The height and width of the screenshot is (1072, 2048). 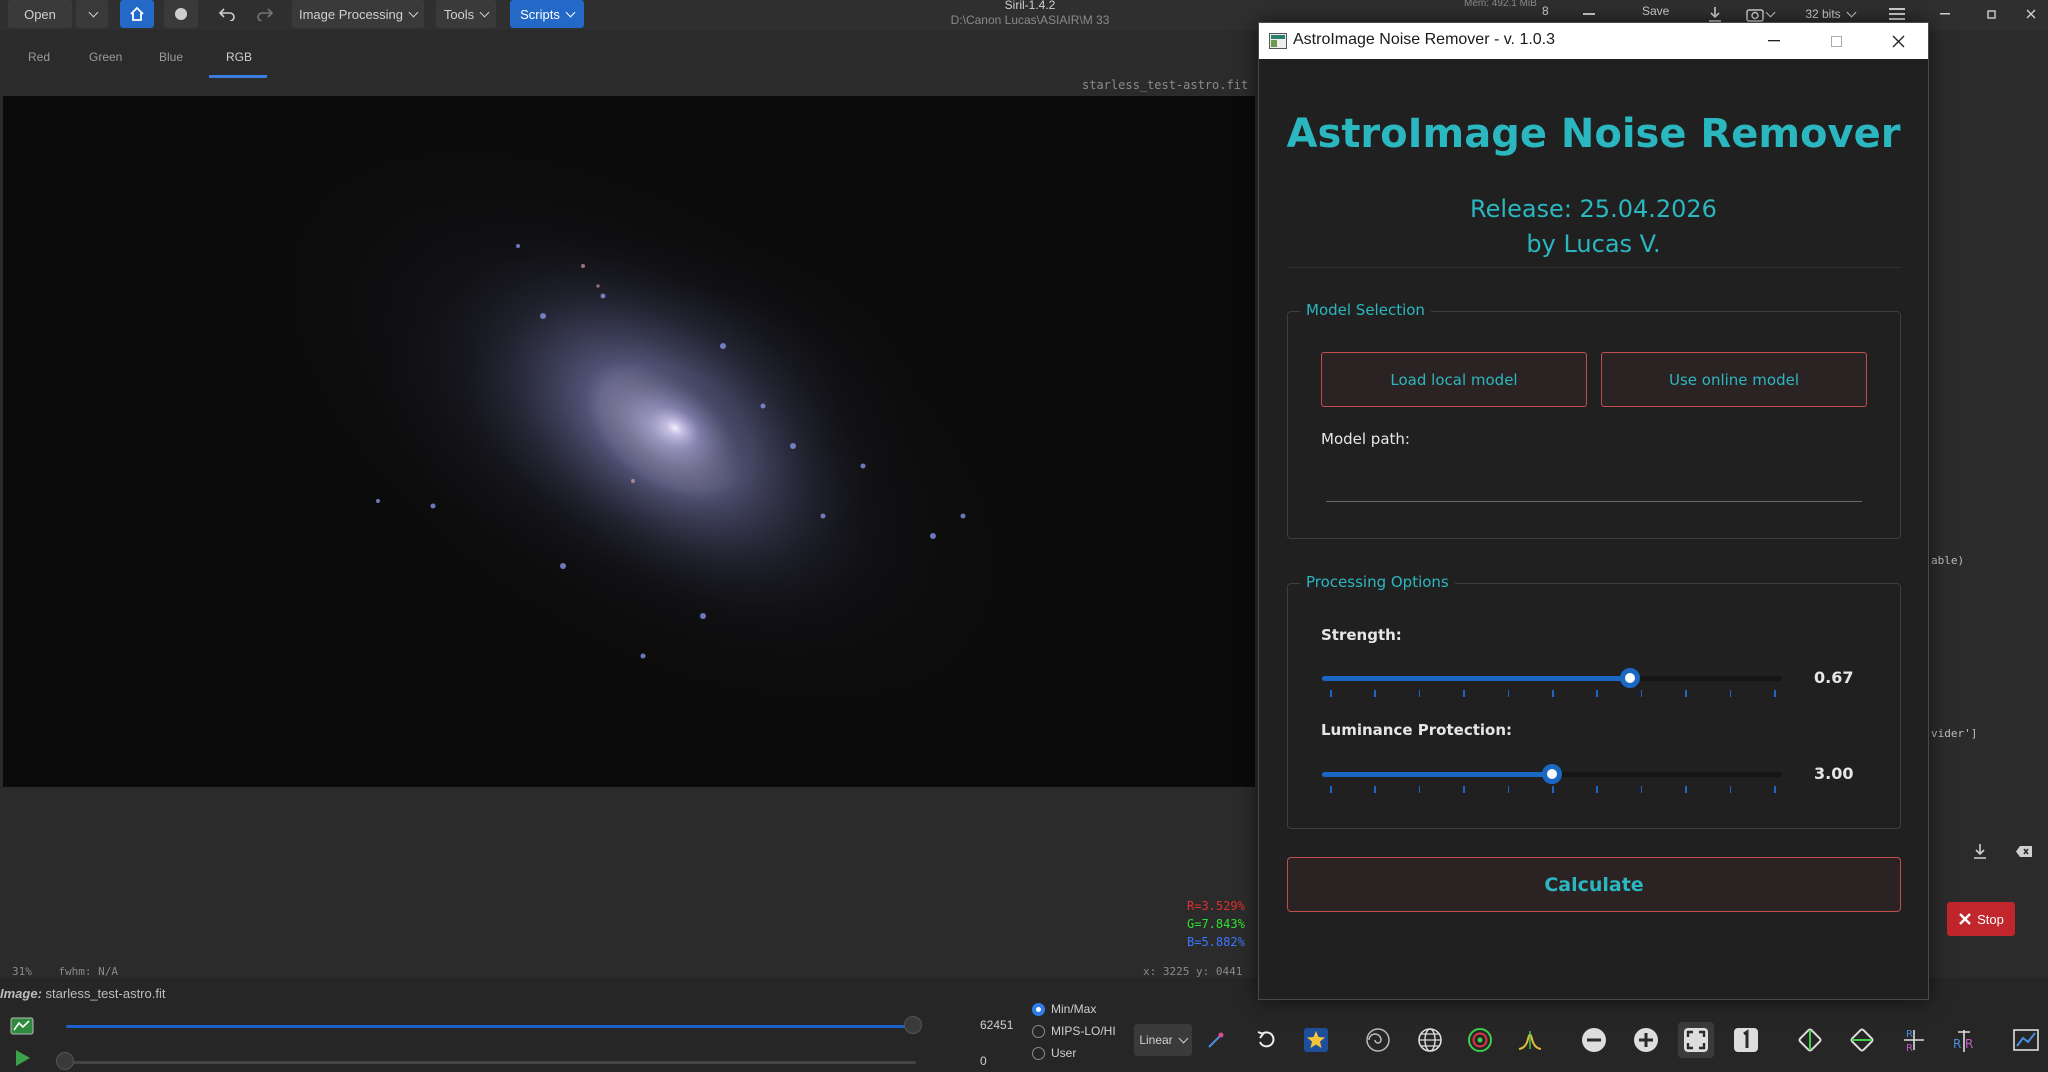 I want to click on tab-rgb: RGB, so click(x=239, y=57).